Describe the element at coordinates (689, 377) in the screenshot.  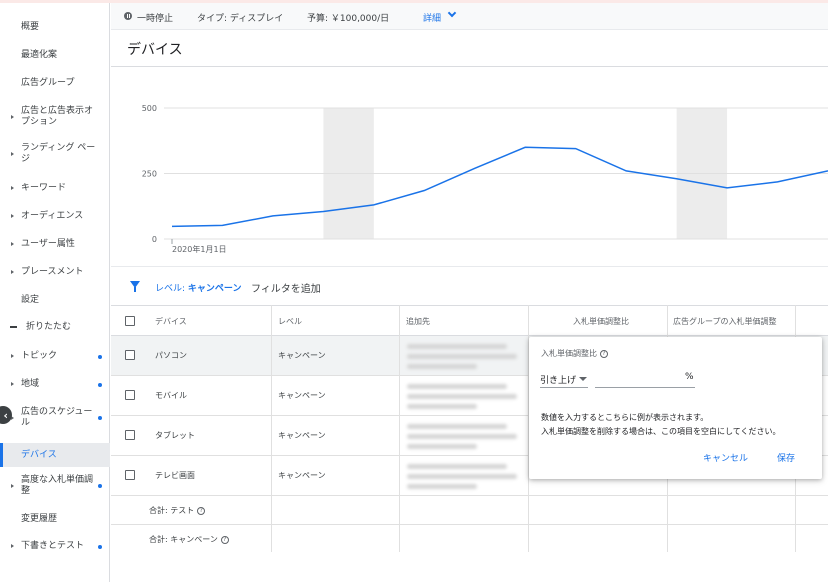
I see `percent-suffix: %` at that location.